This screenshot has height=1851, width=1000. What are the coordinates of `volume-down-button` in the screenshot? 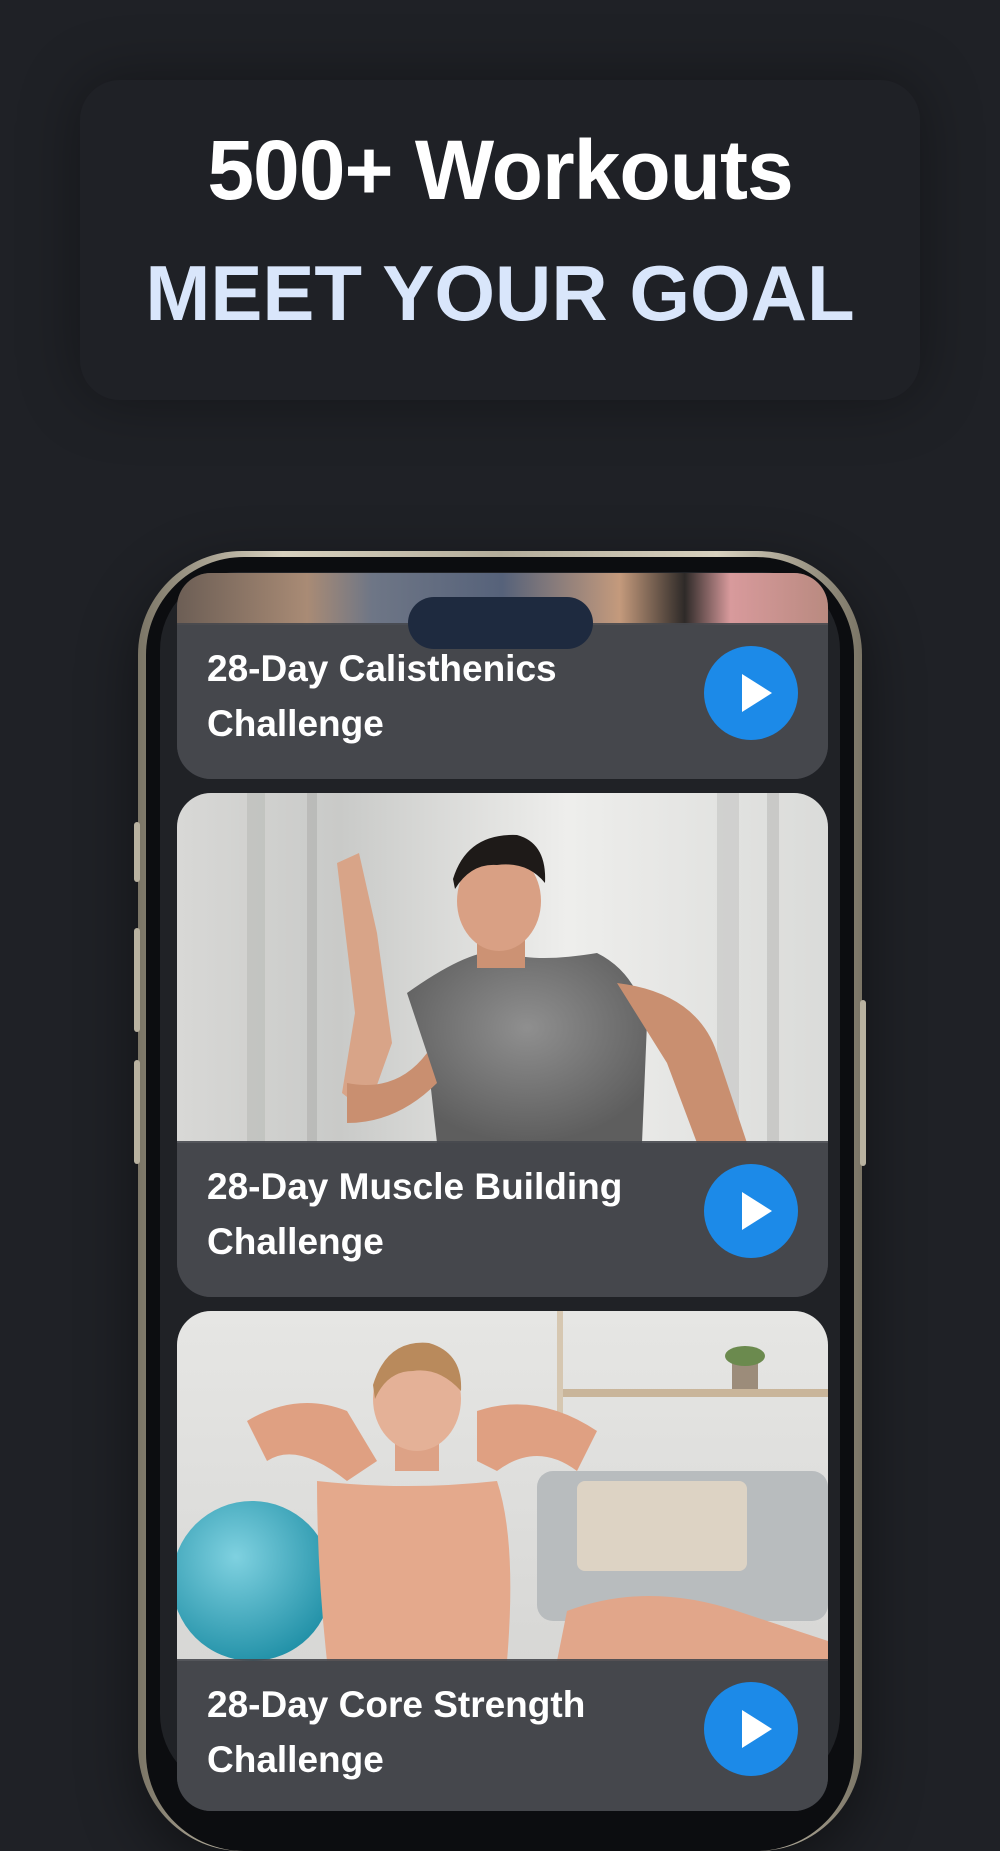 It's located at (137, 1112).